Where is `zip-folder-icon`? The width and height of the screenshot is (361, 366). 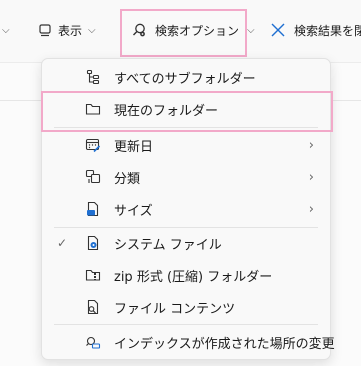 zip-folder-icon is located at coordinates (93, 275).